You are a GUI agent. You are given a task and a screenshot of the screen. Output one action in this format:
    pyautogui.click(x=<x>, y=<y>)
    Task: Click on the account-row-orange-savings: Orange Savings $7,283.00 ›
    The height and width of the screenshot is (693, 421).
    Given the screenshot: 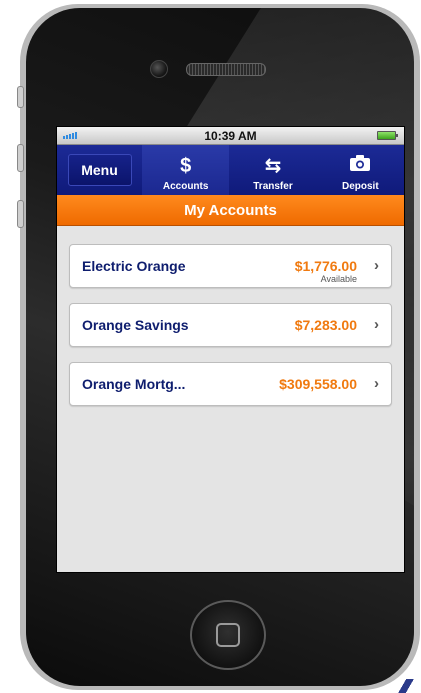 What is the action you would take?
    pyautogui.click(x=230, y=325)
    